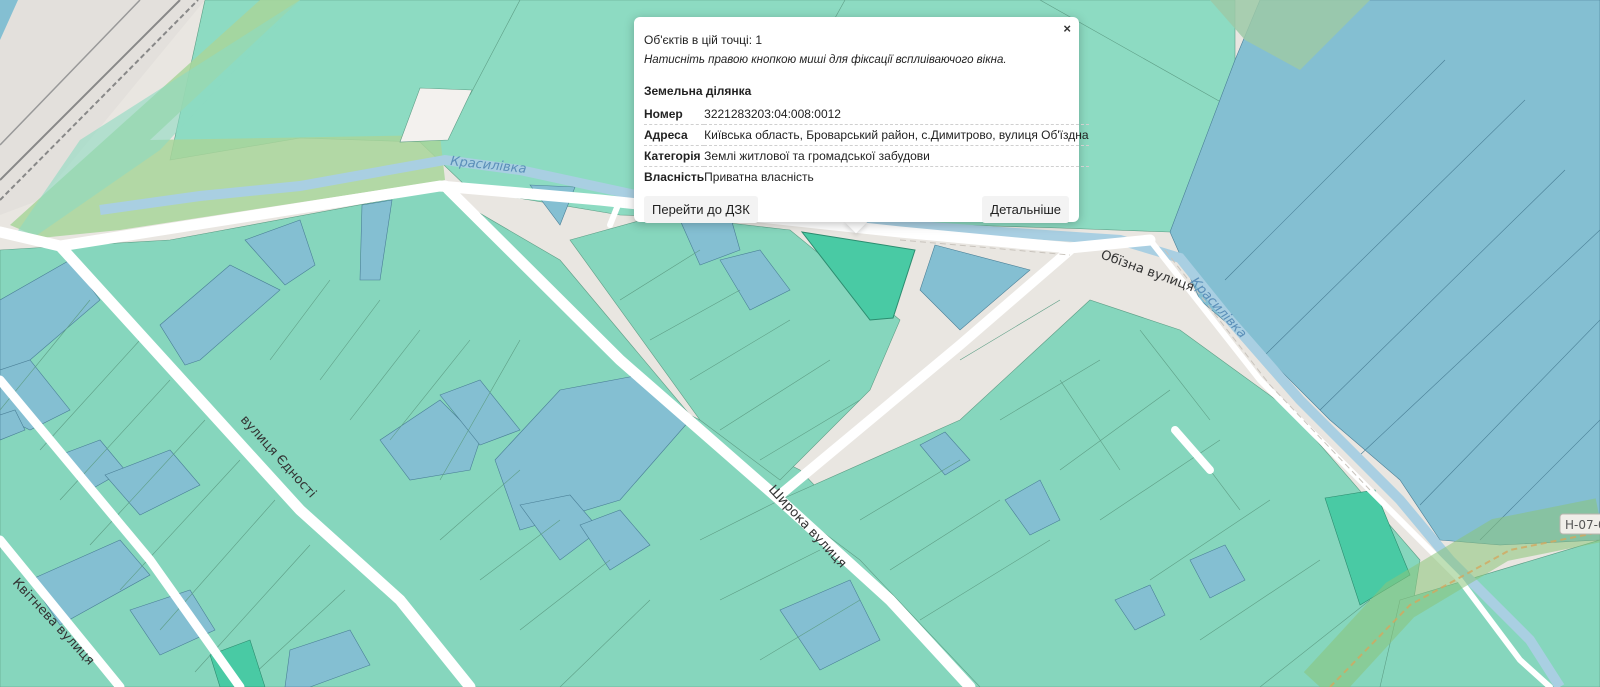 Image resolution: width=1600 pixels, height=687 pixels. What do you see at coordinates (698, 91) in the screenshot?
I see `section-title: Земельна ділянка` at bounding box center [698, 91].